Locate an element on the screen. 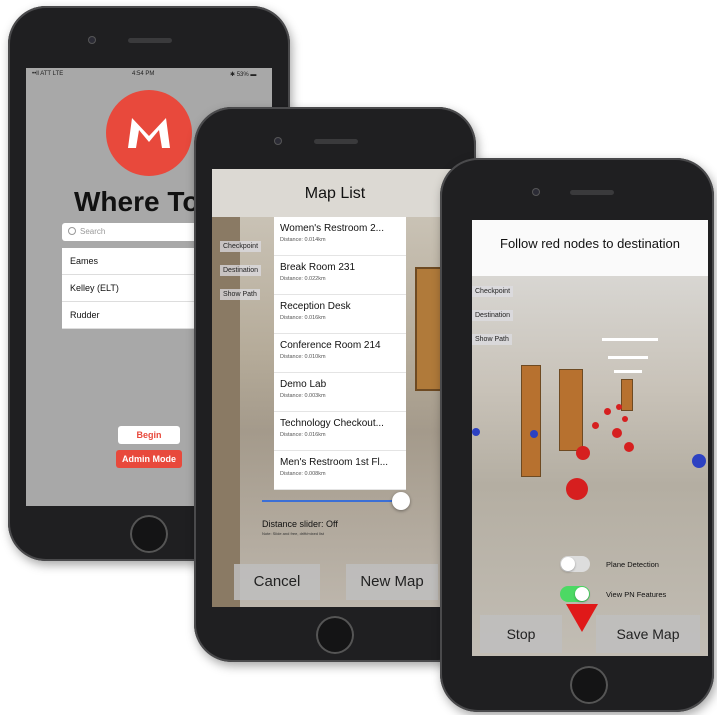 The width and height of the screenshot is (717, 715). plane-detection-toggle is located at coordinates (575, 564).